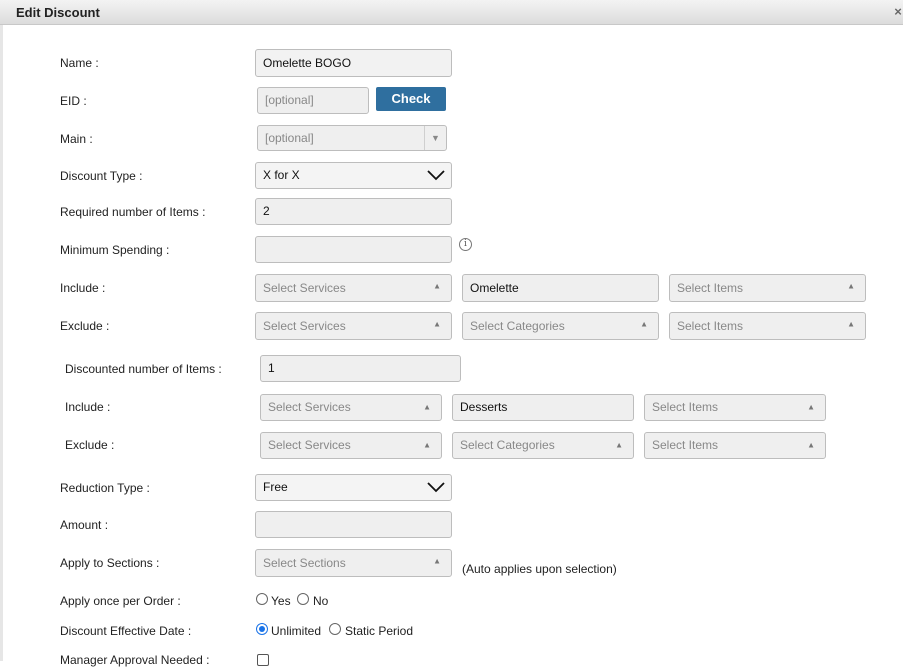 Image resolution: width=903 pixels, height=667 pixels. I want to click on include-categories-value: Omelette, so click(494, 288).